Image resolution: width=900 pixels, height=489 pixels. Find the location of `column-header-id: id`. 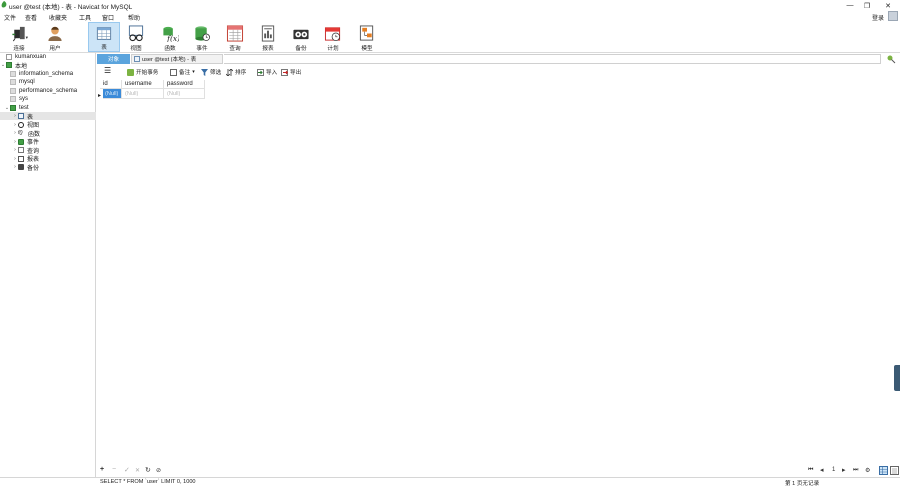

column-header-id: id is located at coordinates (111, 84).